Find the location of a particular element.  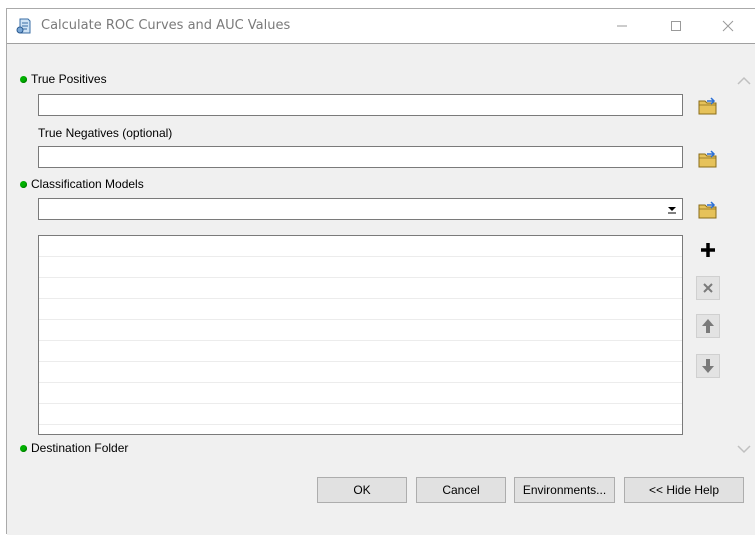

true-negatives-input is located at coordinates (360, 157).